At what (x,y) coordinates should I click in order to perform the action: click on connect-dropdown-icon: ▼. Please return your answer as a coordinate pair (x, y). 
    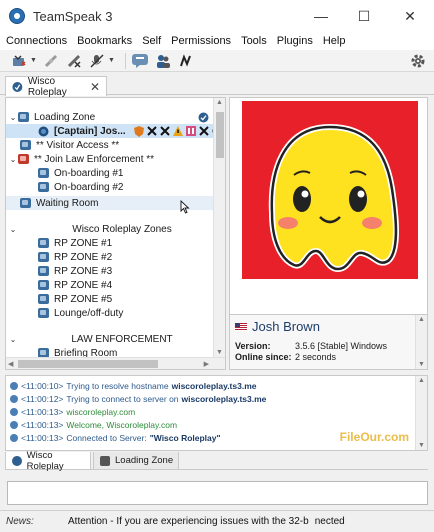
    Looking at the image, I should click on (33, 60).